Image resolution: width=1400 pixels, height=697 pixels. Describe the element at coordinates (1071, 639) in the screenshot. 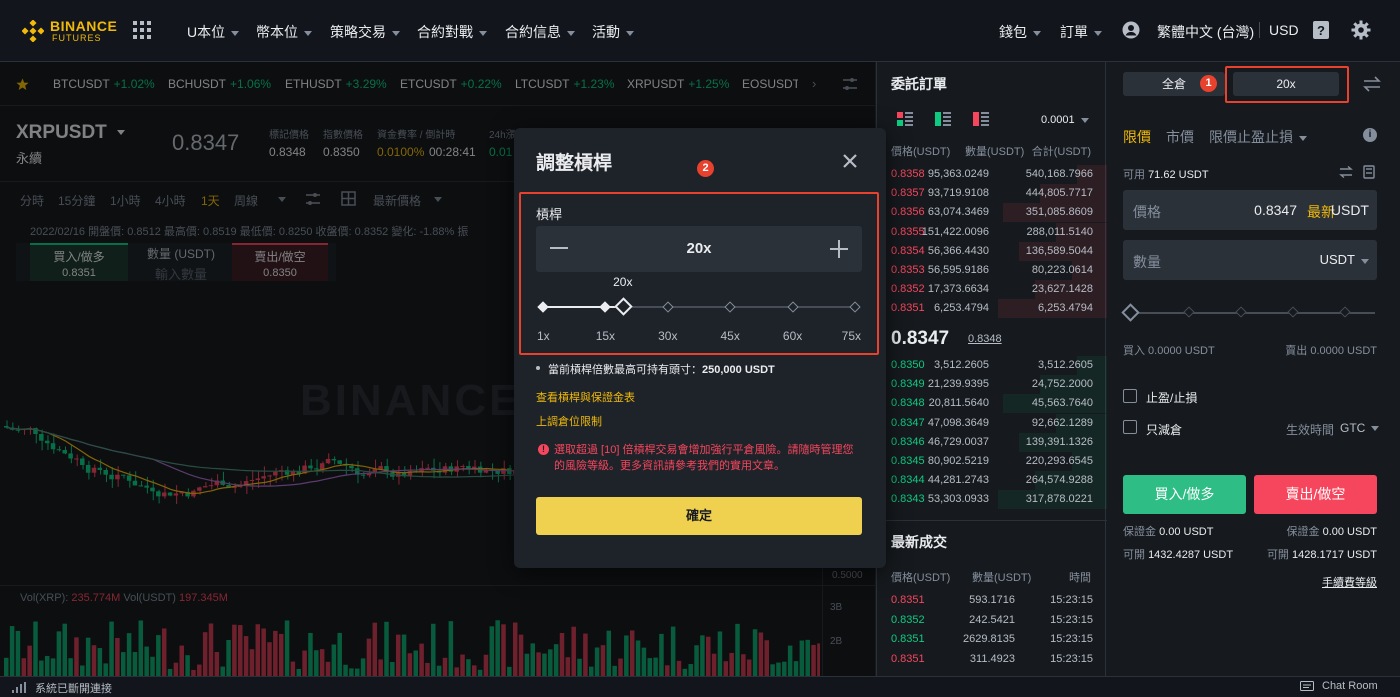

I see `trade-time: 15:23:15` at that location.